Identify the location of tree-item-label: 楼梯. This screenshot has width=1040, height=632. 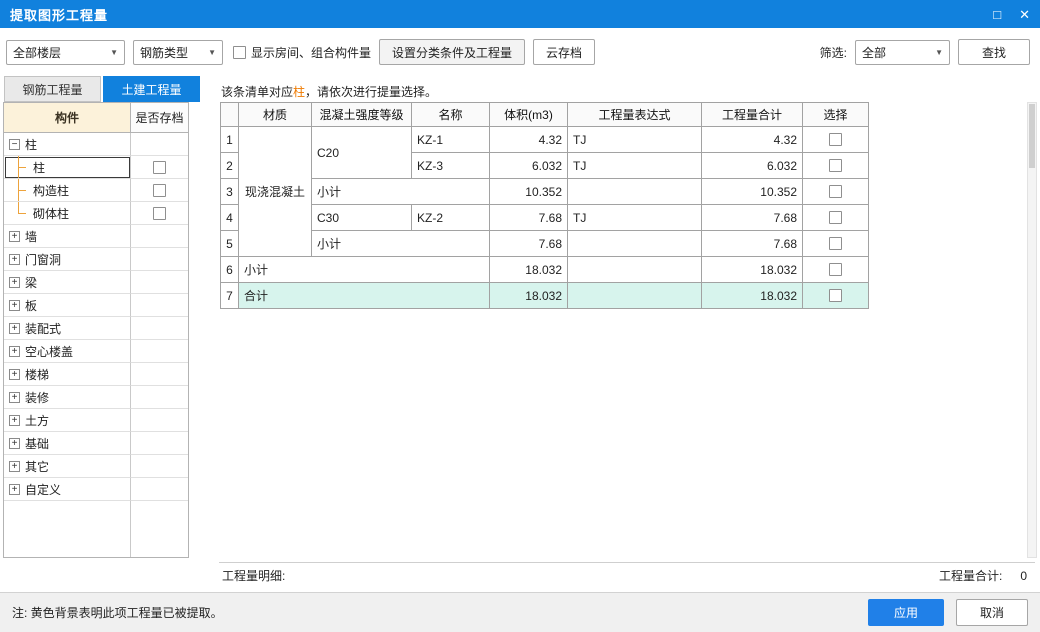
(37, 374).